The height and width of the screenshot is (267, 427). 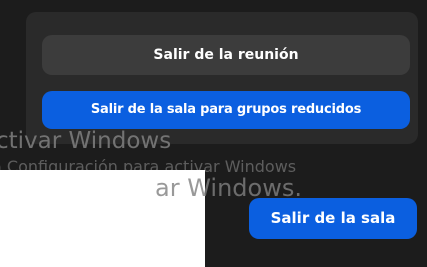 I want to click on leave-breakout-room-button: Salir de la sala para grupos reducidos, so click(x=226, y=110).